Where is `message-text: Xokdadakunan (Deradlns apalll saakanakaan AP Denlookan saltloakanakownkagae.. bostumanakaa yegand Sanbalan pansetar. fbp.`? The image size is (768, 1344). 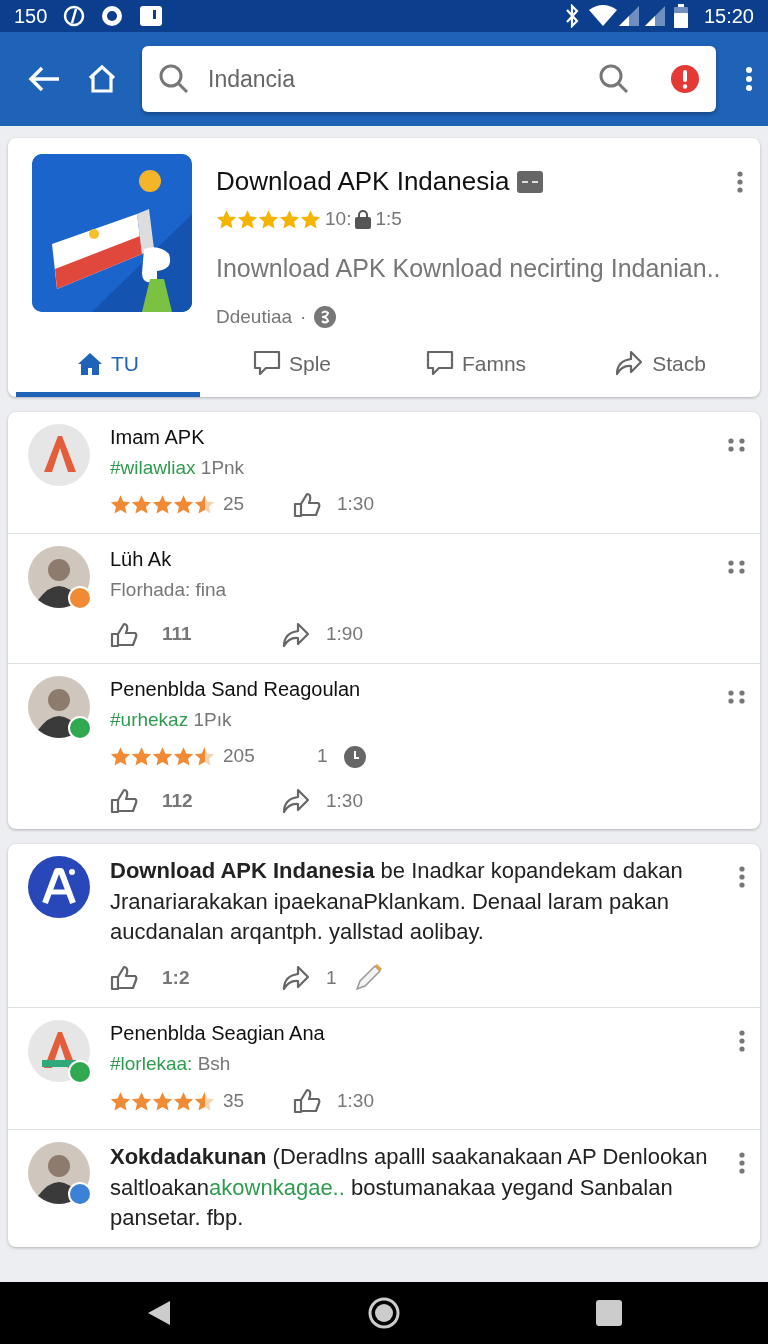
message-text: Xokdadakunan (Deradlns apalll saakanakaan AP Denlookan saltloakanakownkagae.. bostumanakaa yegand Sanbalan pansetar. fbp. is located at coordinates (409, 1188).